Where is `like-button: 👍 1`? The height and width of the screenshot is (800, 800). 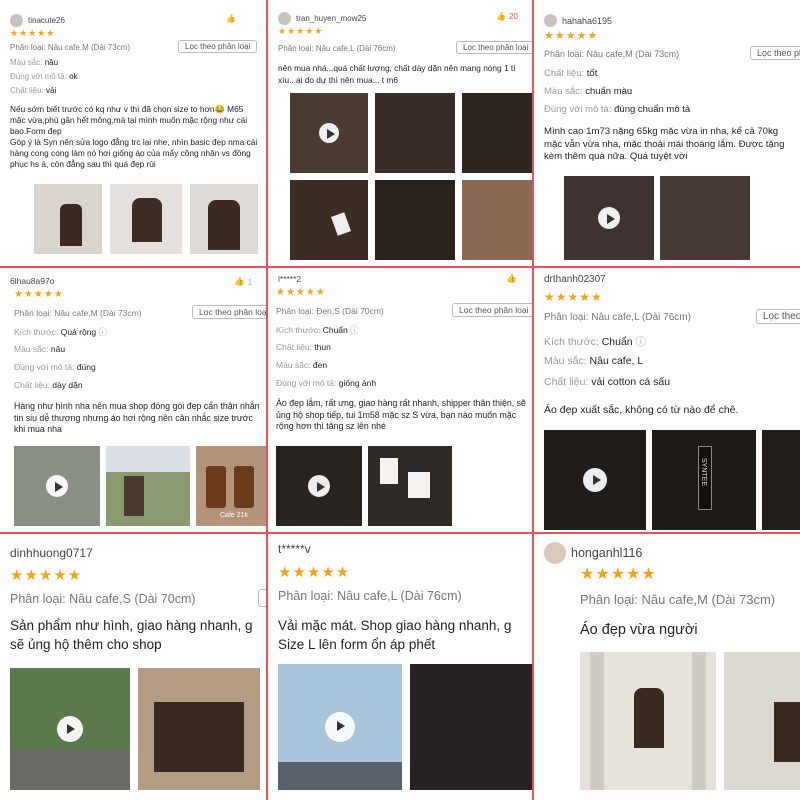 like-button: 👍 1 is located at coordinates (243, 281).